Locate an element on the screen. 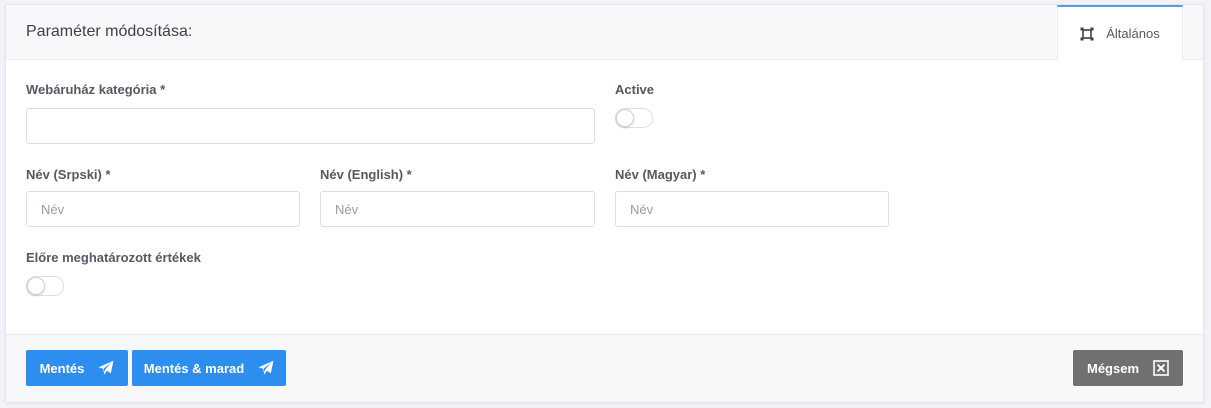 The width and height of the screenshot is (1211, 408). tab-general: Általános is located at coordinates (1120, 32).